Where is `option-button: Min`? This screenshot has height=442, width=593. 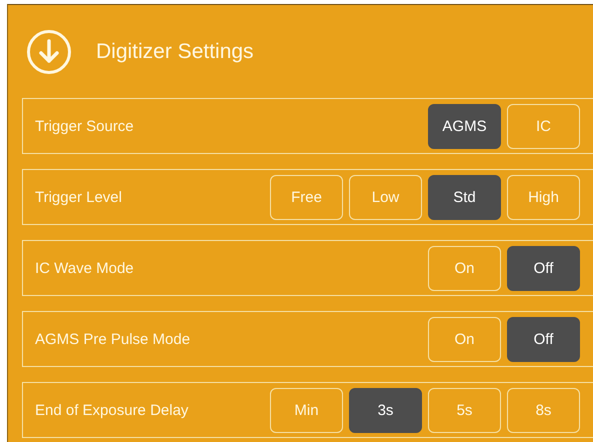 option-button: Min is located at coordinates (306, 410).